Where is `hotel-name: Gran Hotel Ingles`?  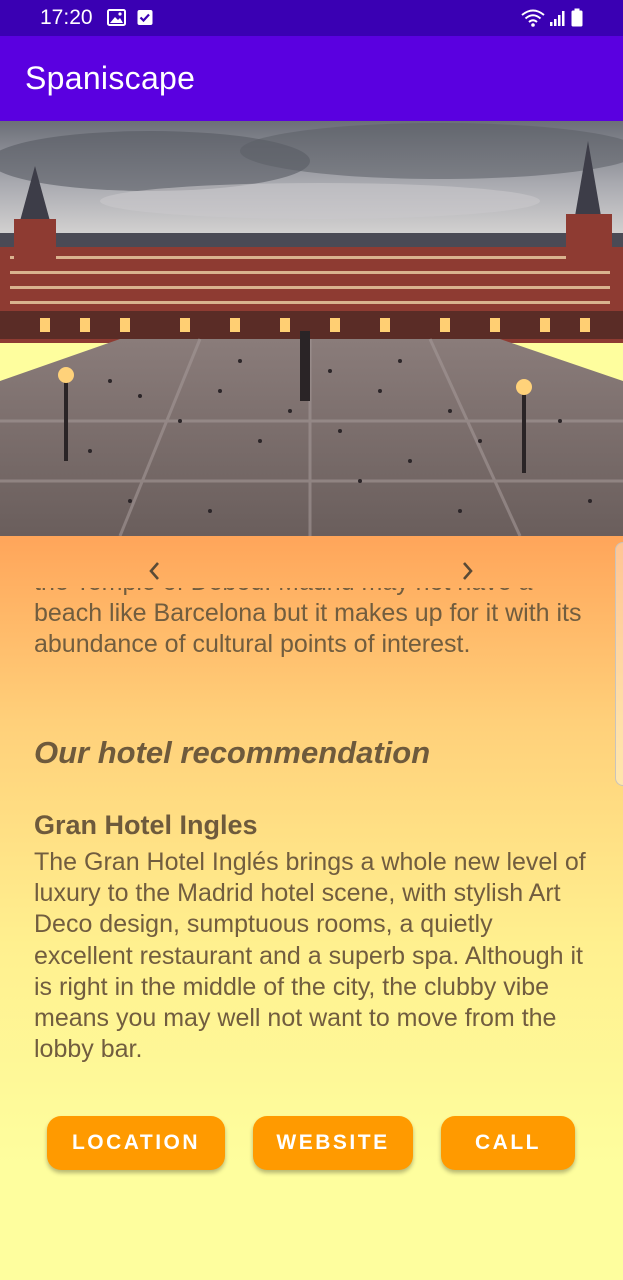
hotel-name: Gran Hotel Ingles is located at coordinates (146, 825).